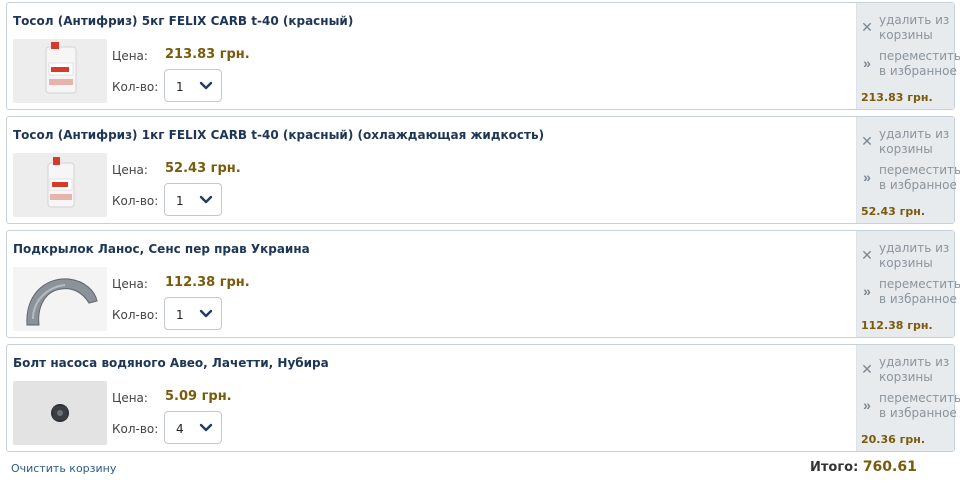  I want to click on line-total: 112.38 грн., so click(897, 325).